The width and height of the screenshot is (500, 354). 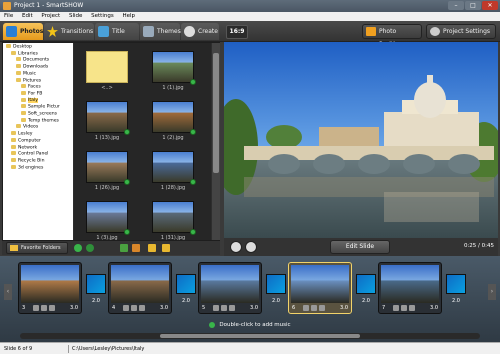 What do you see at coordinates (492, 292) in the screenshot?
I see `timeline-next-arrow: ›` at bounding box center [492, 292].